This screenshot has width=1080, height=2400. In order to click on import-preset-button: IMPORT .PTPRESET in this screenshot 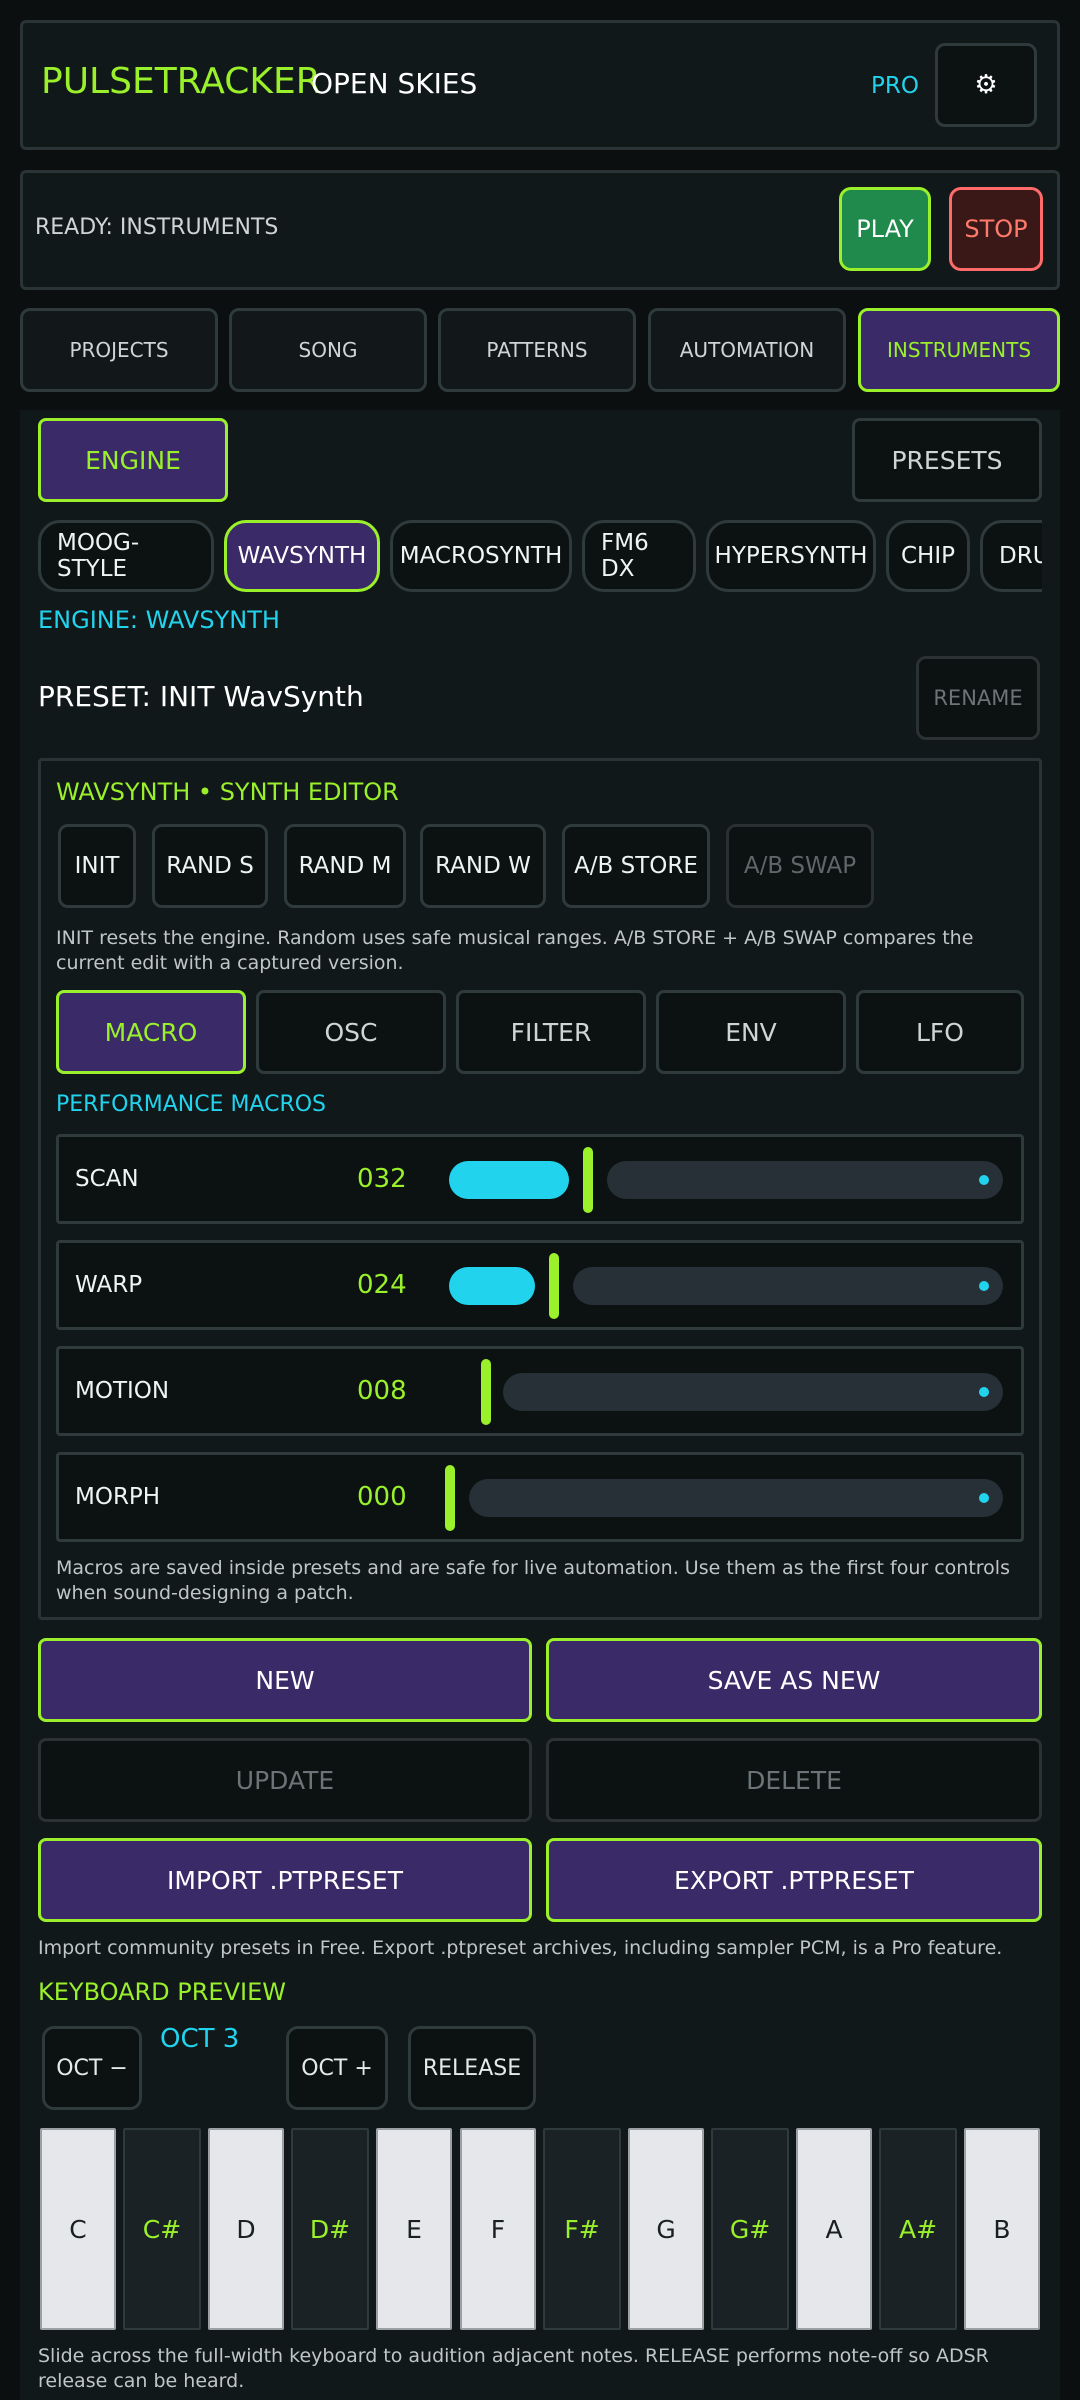, I will do `click(285, 1880)`.